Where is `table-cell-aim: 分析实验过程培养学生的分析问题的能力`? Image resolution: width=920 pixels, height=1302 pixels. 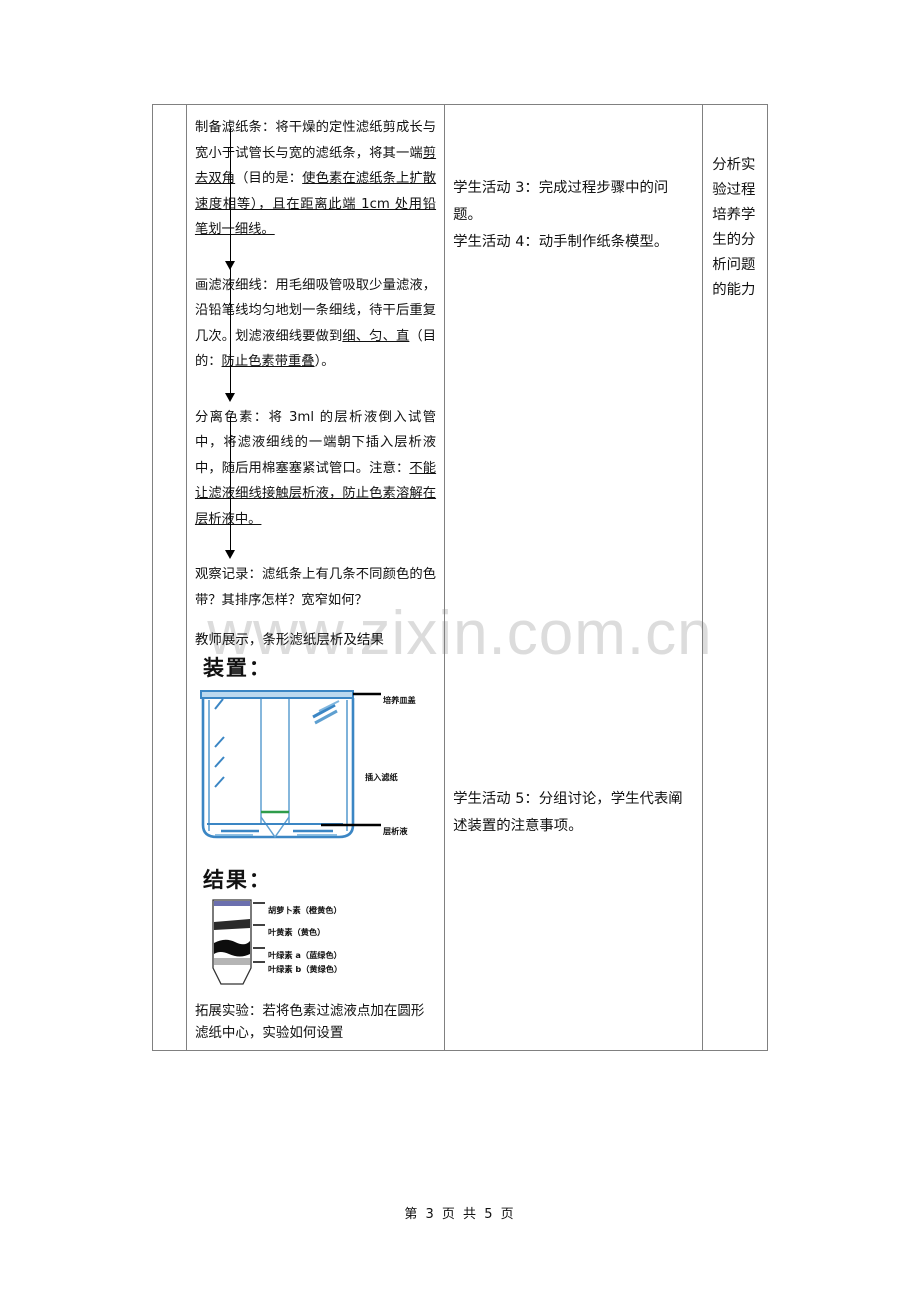
table-cell-aim: 分析实验过程培养学生的分析问题的能力 is located at coordinates (735, 577).